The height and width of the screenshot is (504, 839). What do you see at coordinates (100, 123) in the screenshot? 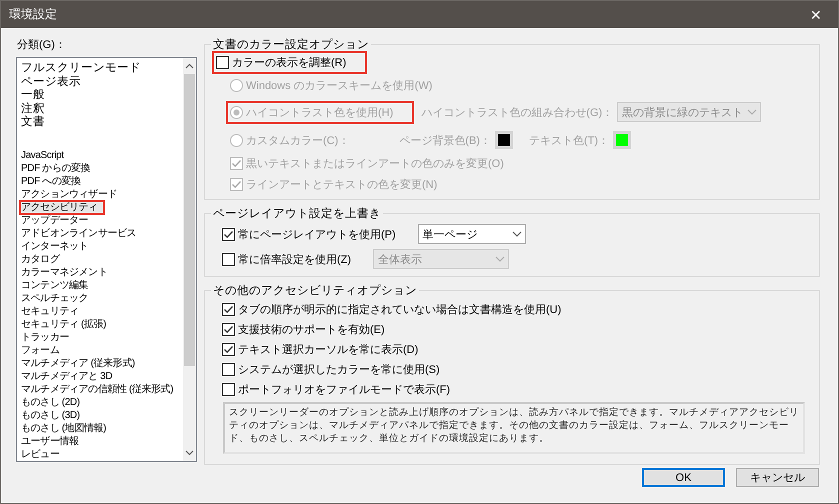
I see `category-item: 文書` at bounding box center [100, 123].